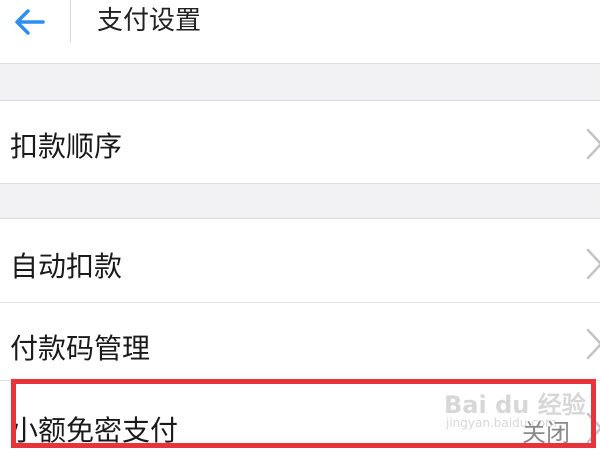 This screenshot has width=600, height=450. I want to click on settings-item-label: 自动扣款, so click(66, 266).